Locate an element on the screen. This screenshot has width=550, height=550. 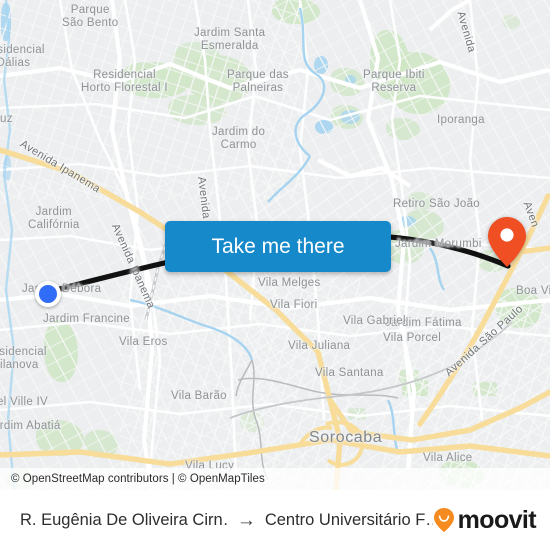
destination-marker is located at coordinates (507, 242).